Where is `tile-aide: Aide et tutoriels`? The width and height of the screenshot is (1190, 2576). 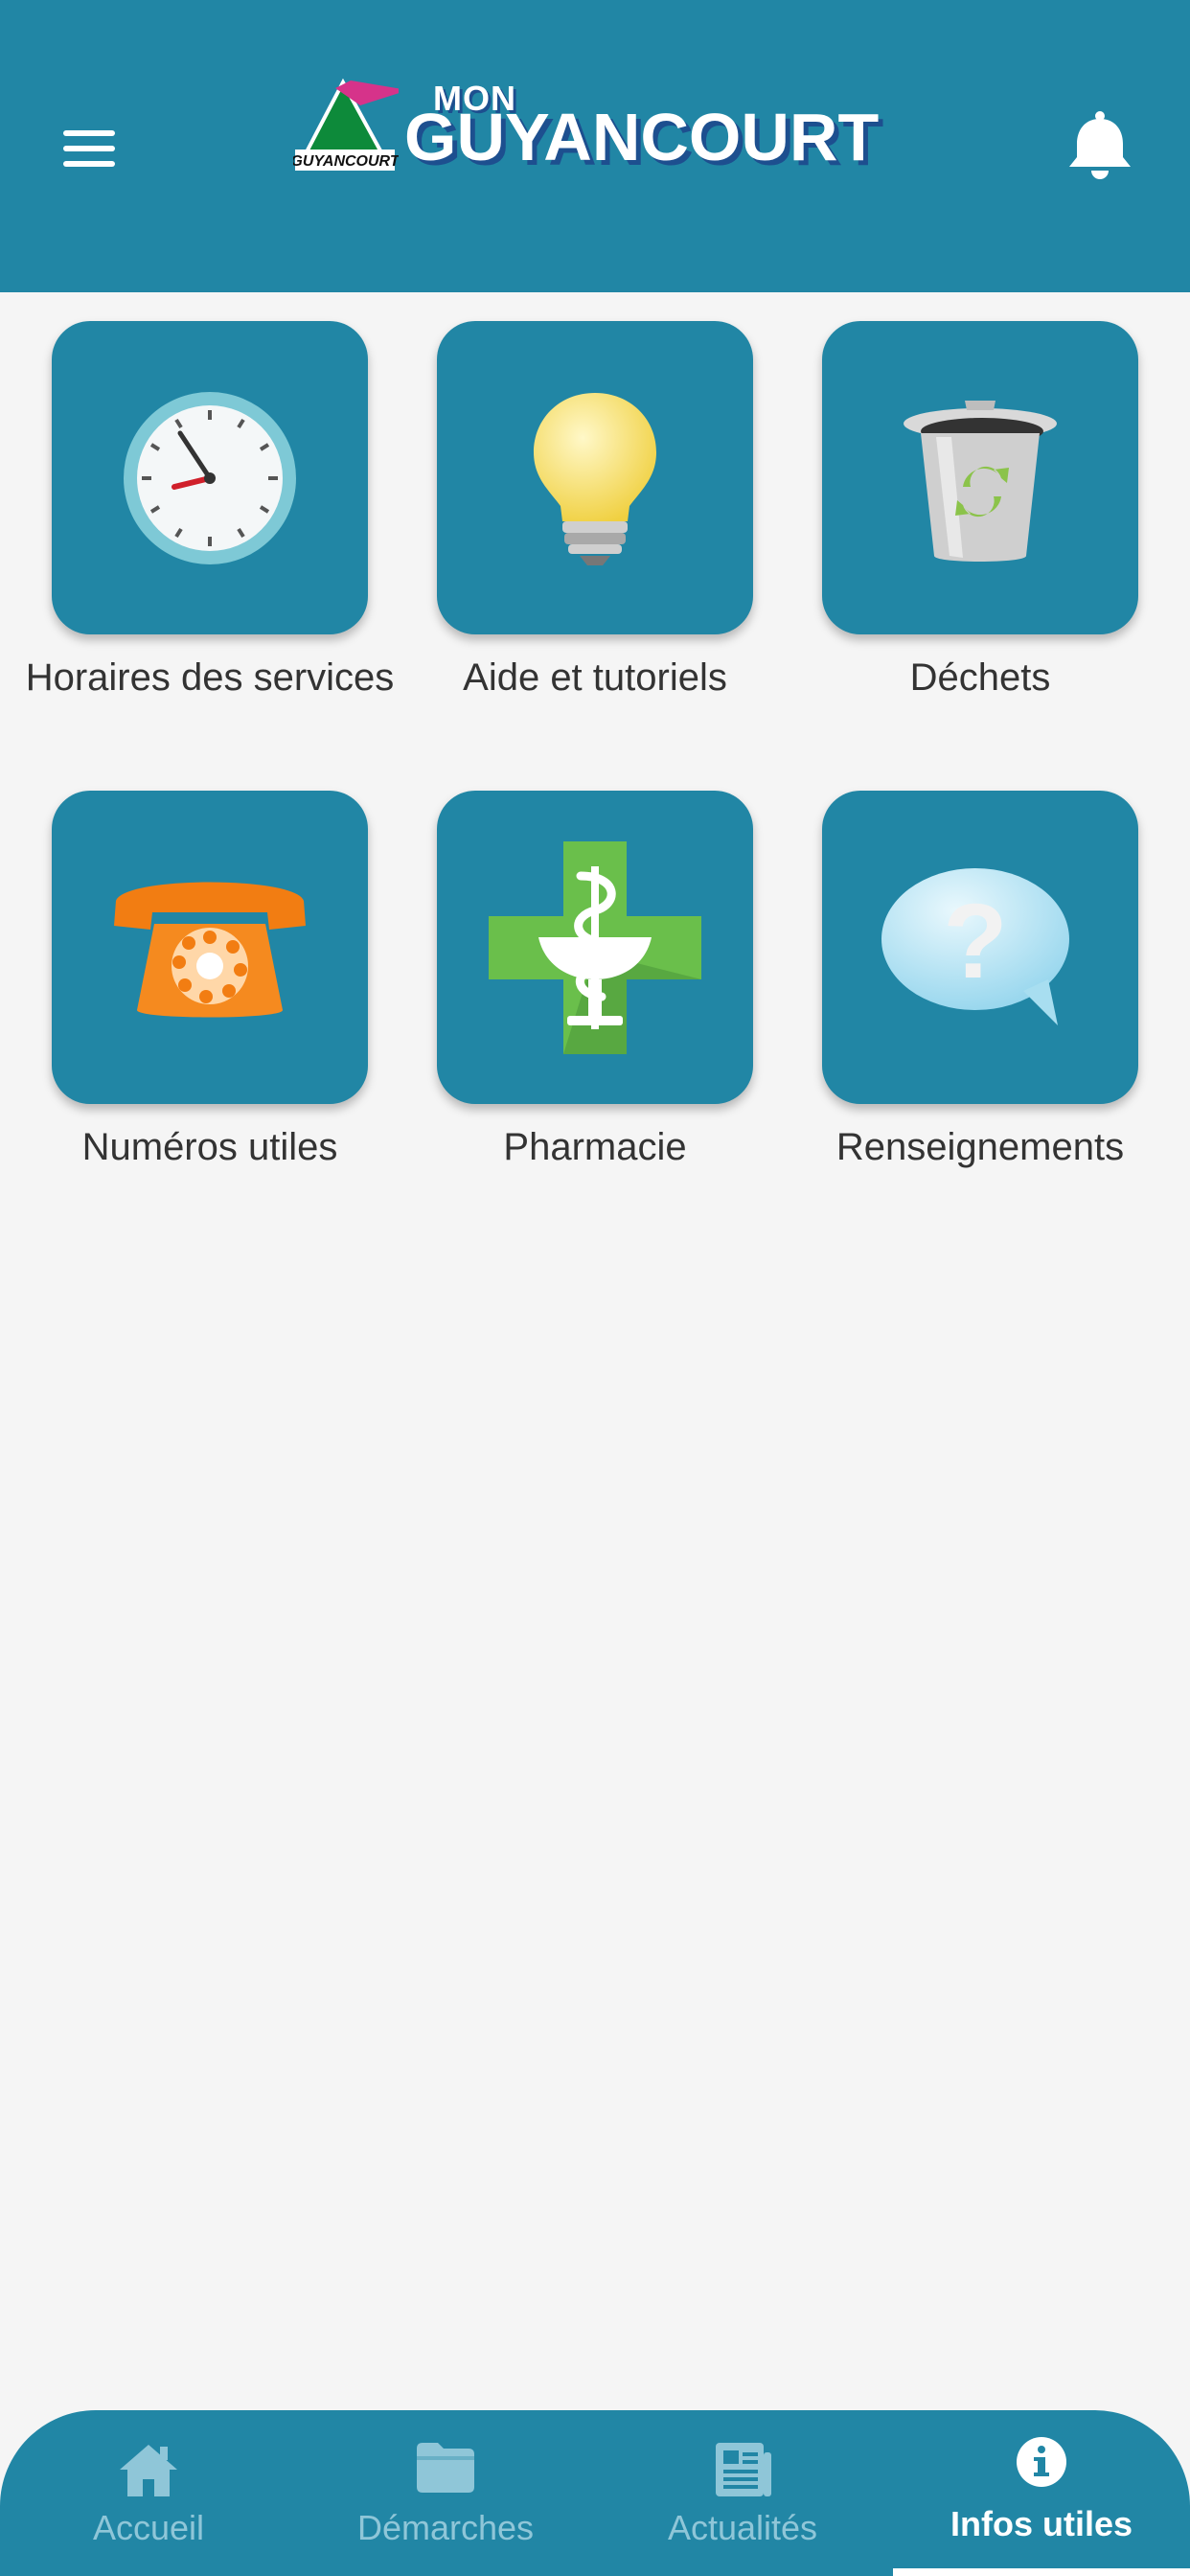 tile-aide: Aide et tutoriels is located at coordinates (595, 512).